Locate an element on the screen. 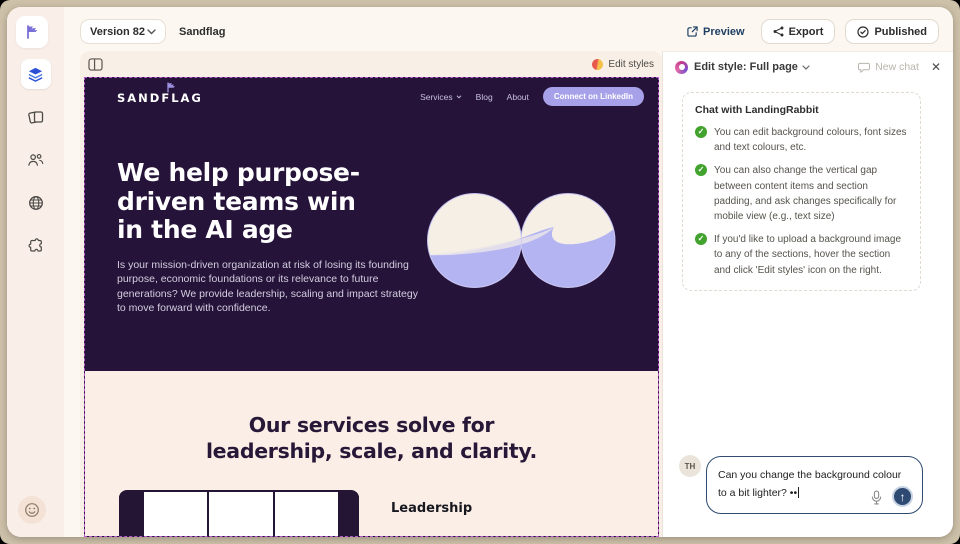  style-gradient-icon is located at coordinates (598, 64).